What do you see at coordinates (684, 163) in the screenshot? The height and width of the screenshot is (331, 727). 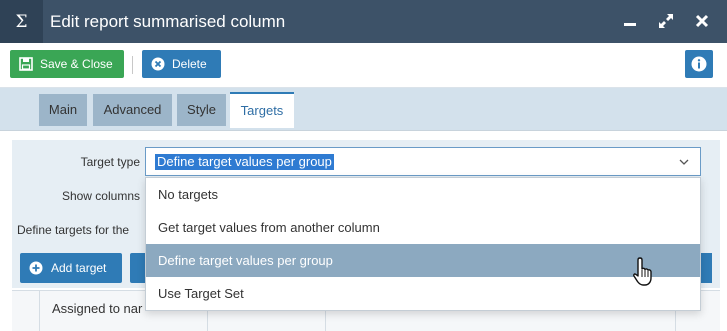 I see `chevron-down-icon` at bounding box center [684, 163].